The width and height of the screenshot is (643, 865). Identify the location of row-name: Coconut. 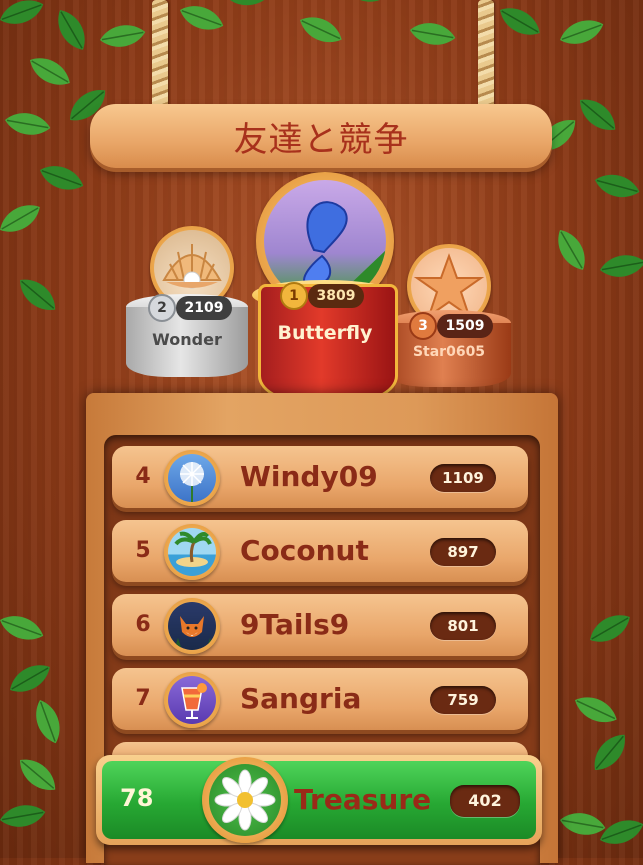
(304, 550).